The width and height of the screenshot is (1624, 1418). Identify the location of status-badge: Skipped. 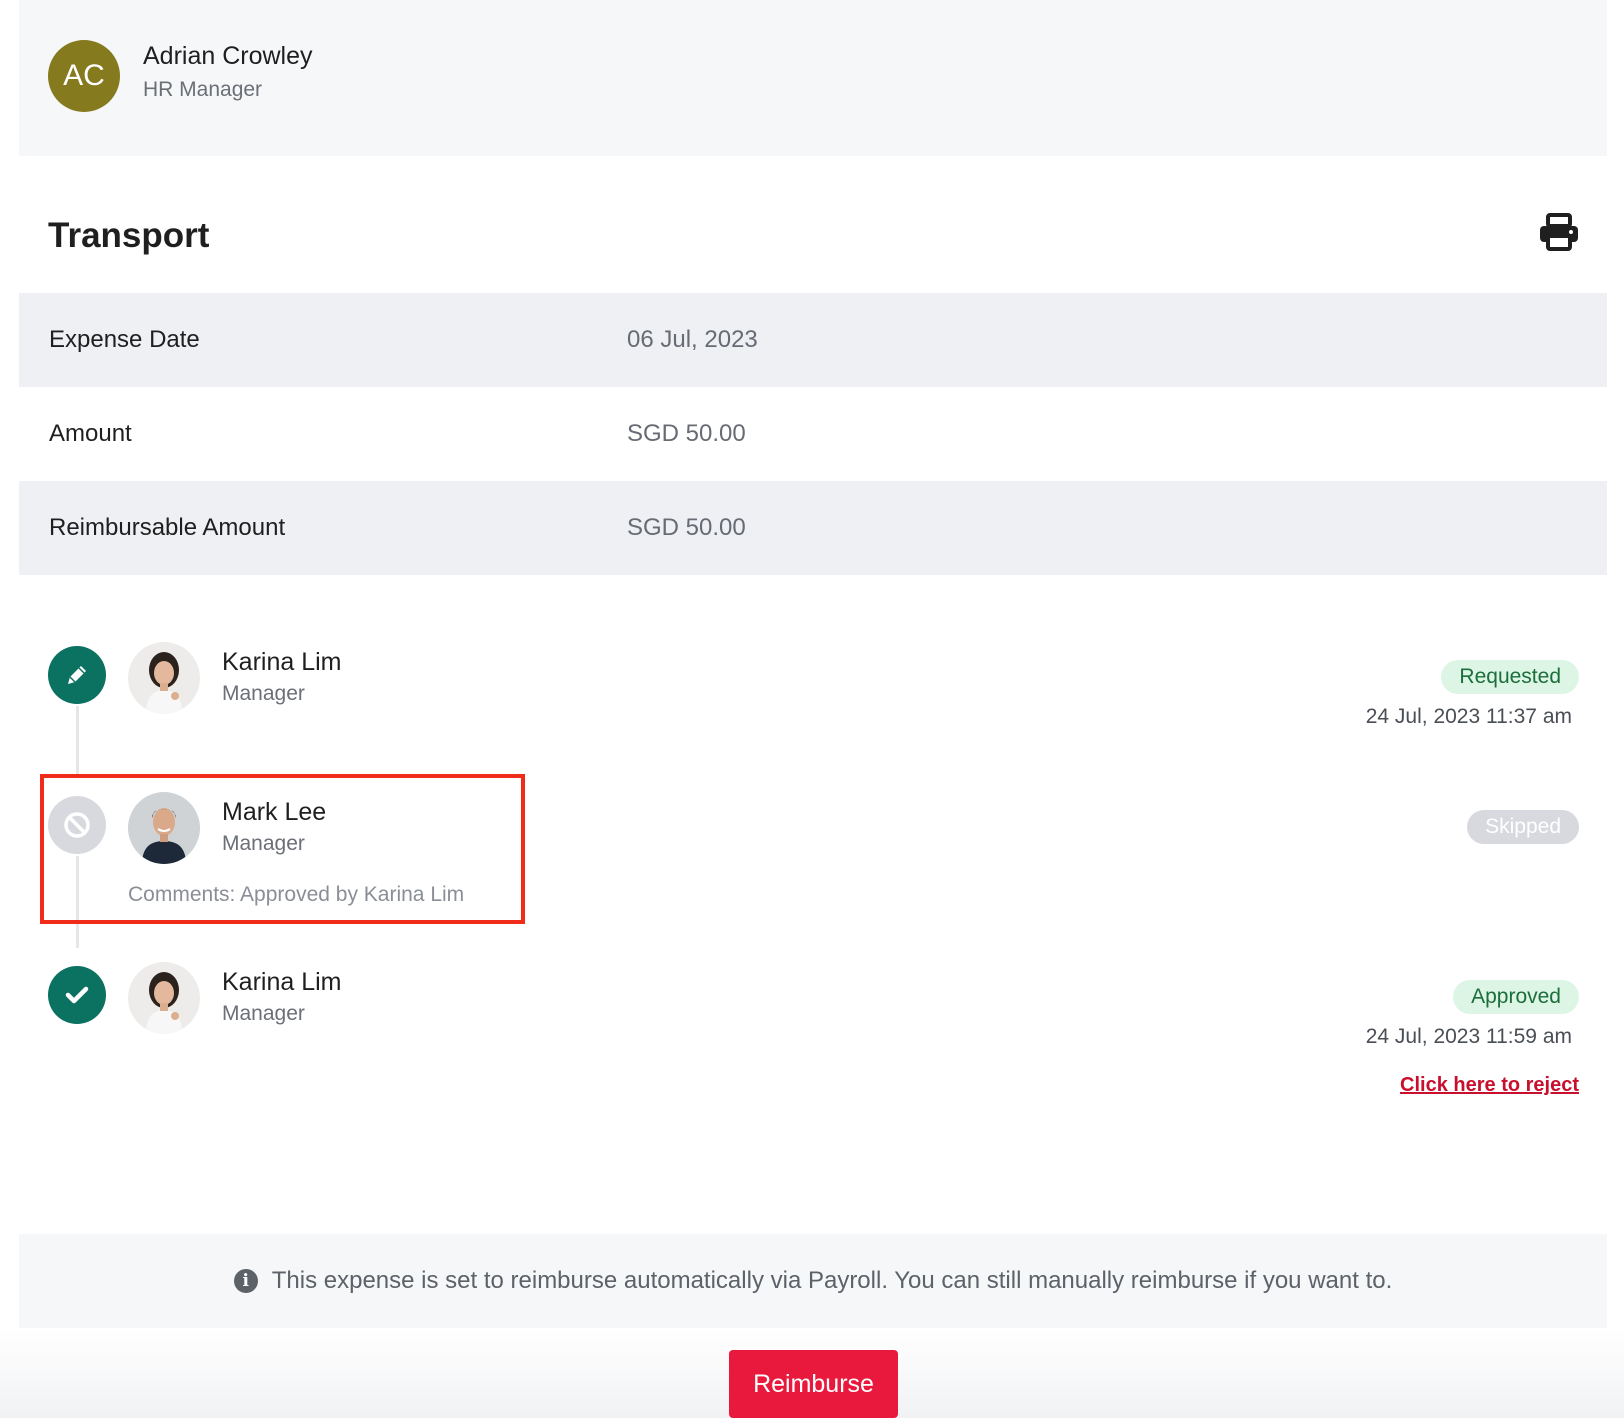
(1523, 827).